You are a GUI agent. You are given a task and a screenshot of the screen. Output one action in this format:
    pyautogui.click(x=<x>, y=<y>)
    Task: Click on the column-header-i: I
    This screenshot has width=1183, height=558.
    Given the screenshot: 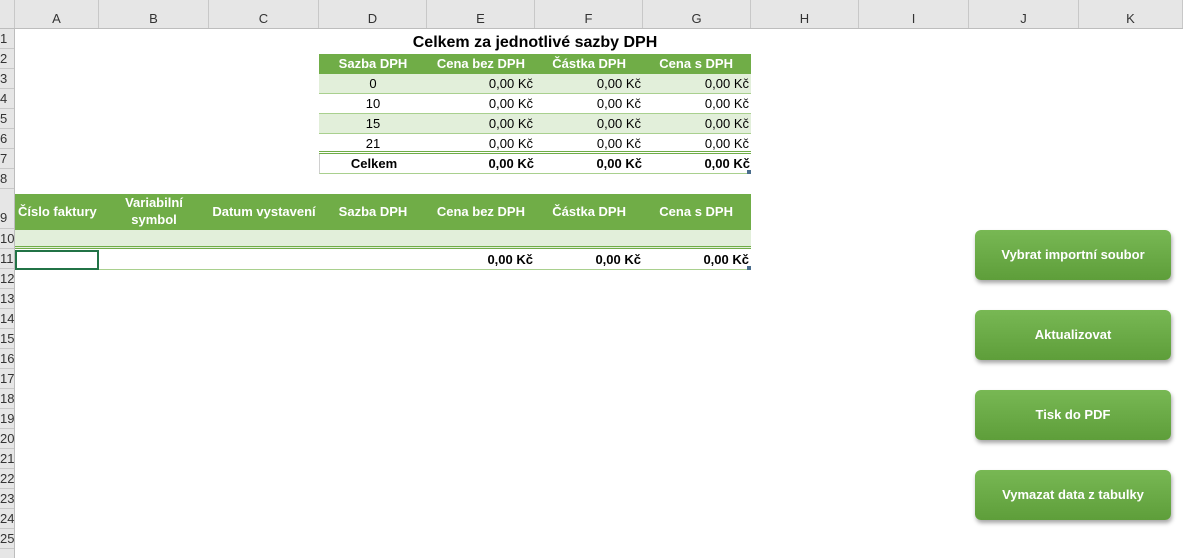 What is the action you would take?
    pyautogui.click(x=914, y=14)
    